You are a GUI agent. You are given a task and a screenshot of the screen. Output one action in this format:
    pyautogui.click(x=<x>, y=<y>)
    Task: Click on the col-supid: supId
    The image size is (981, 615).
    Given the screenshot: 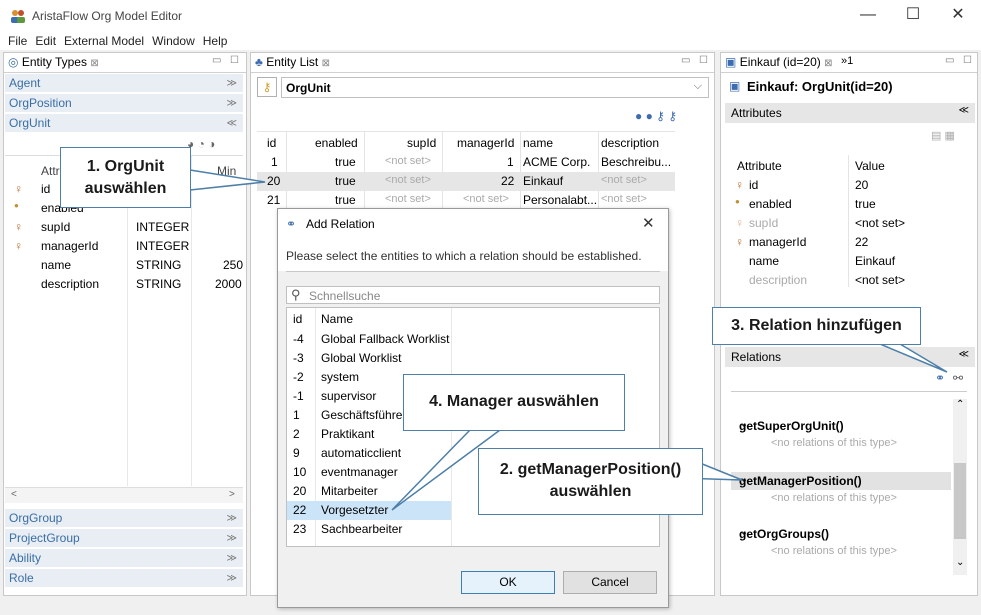 What is the action you would take?
    pyautogui.click(x=421, y=143)
    